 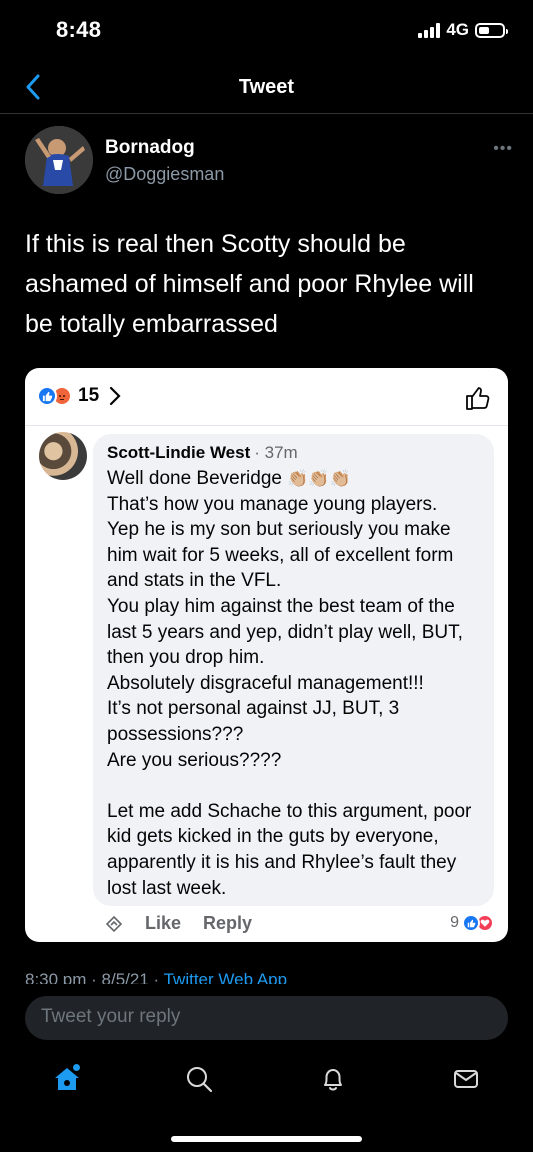 I want to click on reply-placeholder: Tweet your reply, so click(x=111, y=1016).